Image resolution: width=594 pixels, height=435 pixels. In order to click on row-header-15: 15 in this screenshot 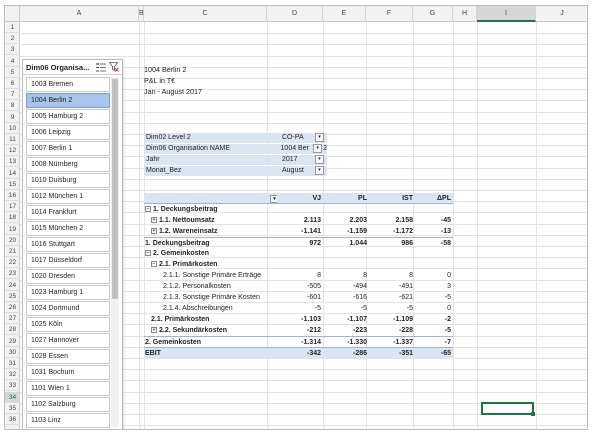, I will do `click(12, 184)`.